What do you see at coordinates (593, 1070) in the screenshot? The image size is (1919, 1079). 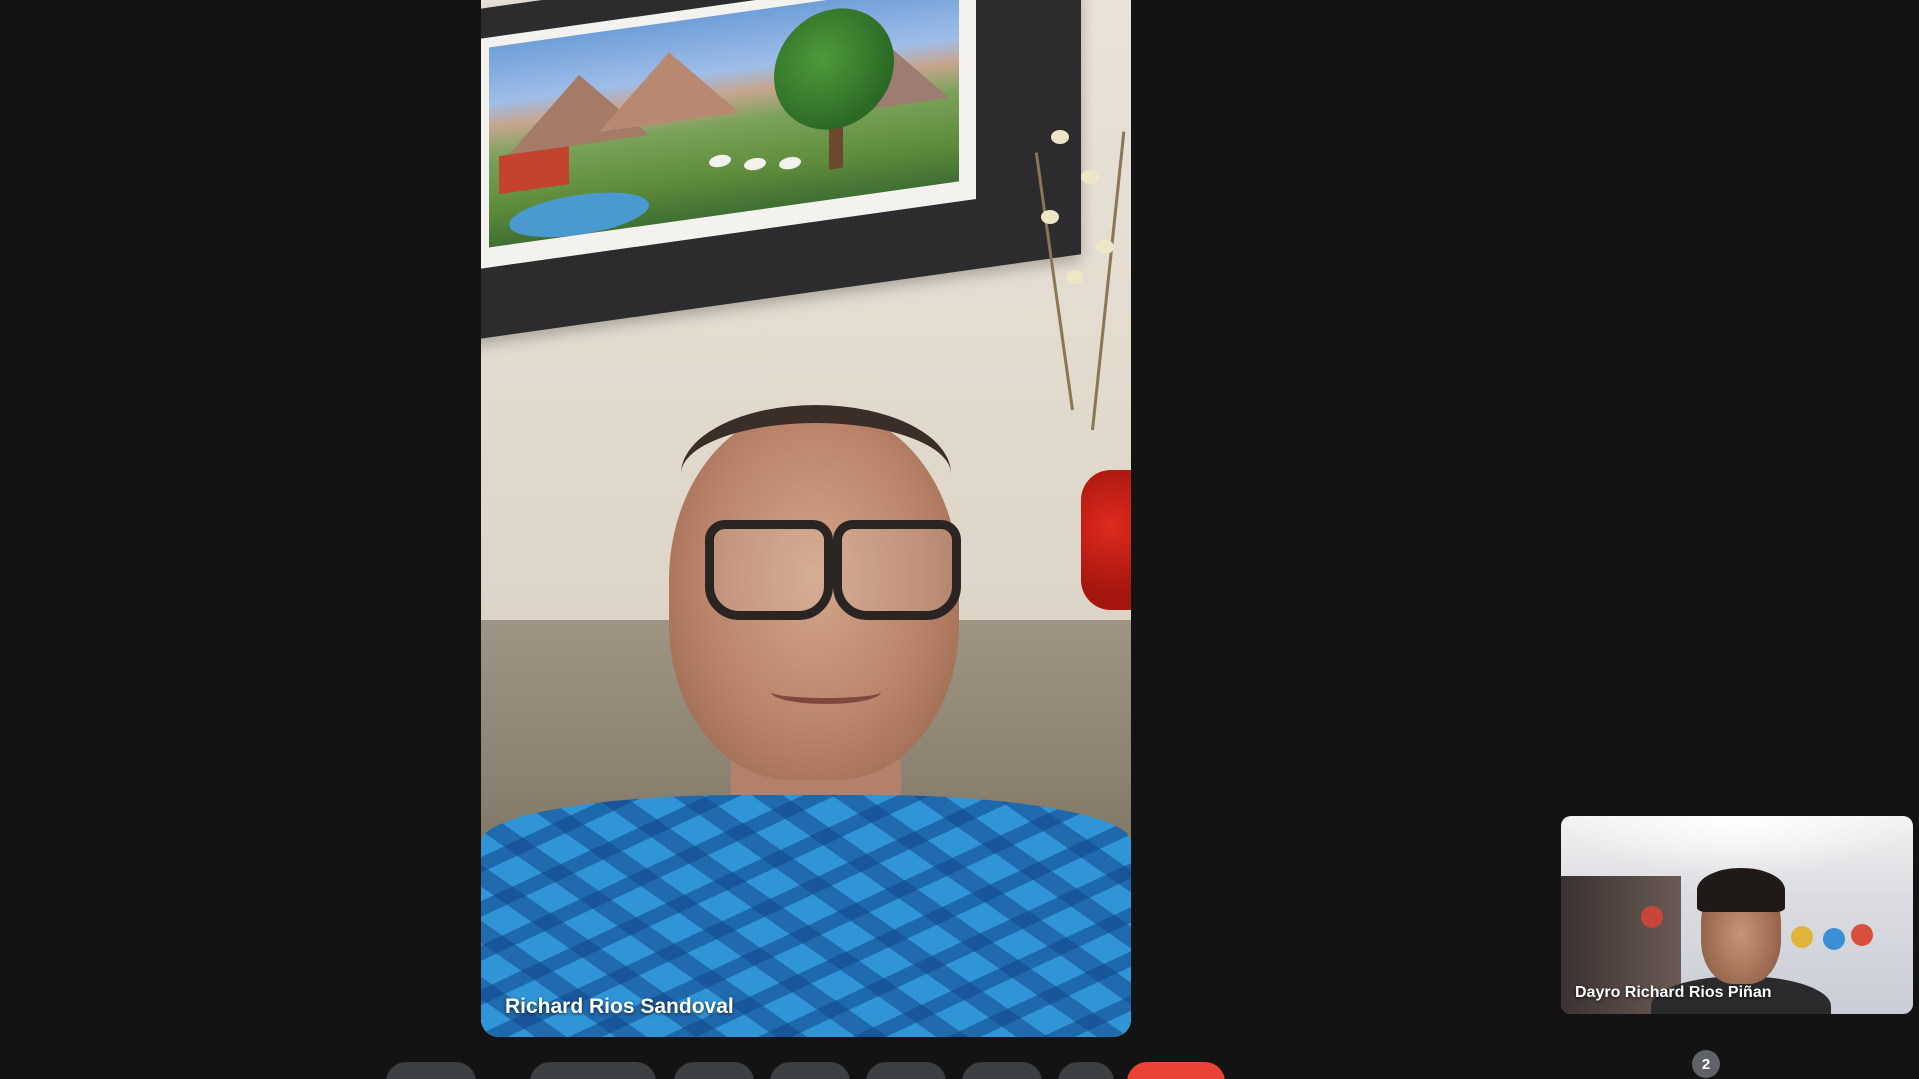 I see `camera-button` at bounding box center [593, 1070].